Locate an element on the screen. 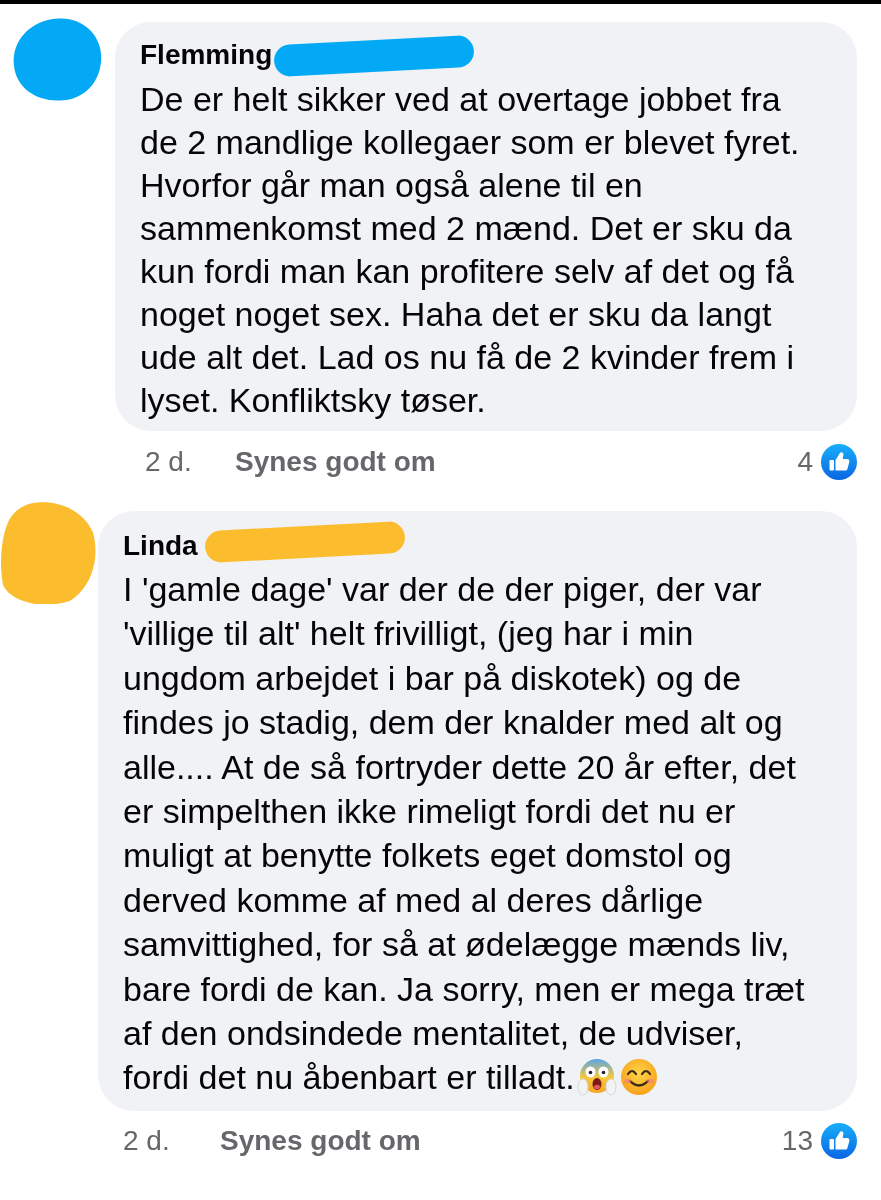 The image size is (881, 1200). author-name: Flemming is located at coordinates (206, 55).